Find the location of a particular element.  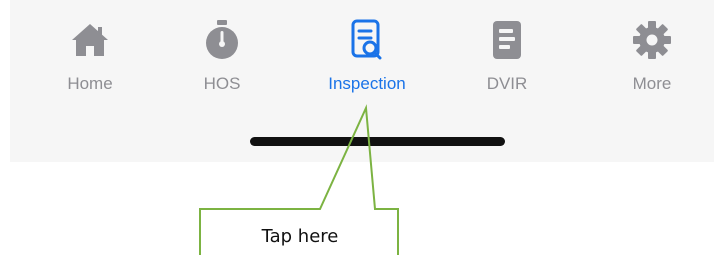

tab-inspection-label: Inspection is located at coordinates (367, 83).